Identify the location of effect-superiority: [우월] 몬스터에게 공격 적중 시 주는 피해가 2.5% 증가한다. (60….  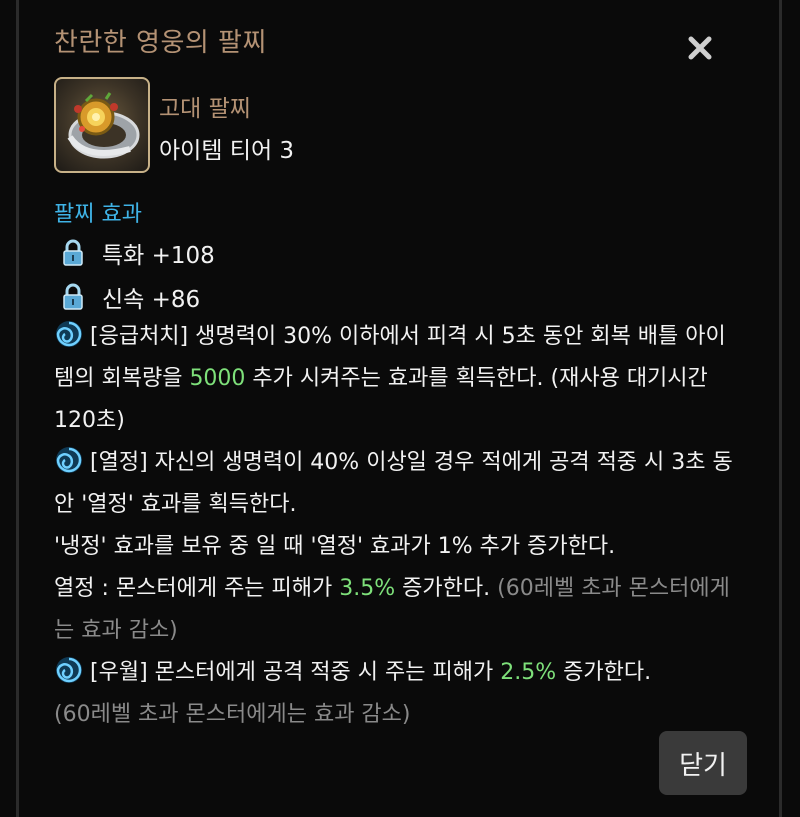
(399, 694).